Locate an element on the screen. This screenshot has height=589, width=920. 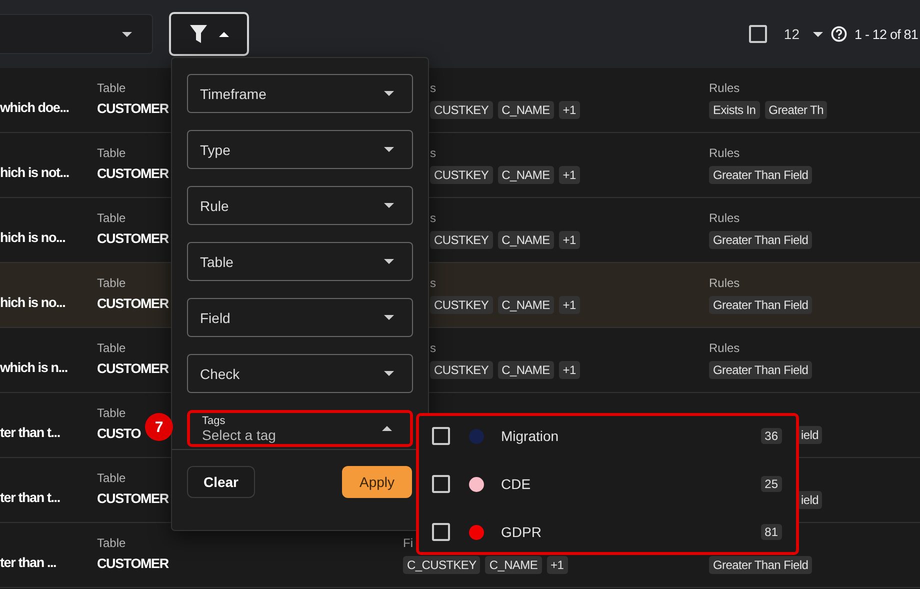
rule-tag: Exists In is located at coordinates (734, 110).